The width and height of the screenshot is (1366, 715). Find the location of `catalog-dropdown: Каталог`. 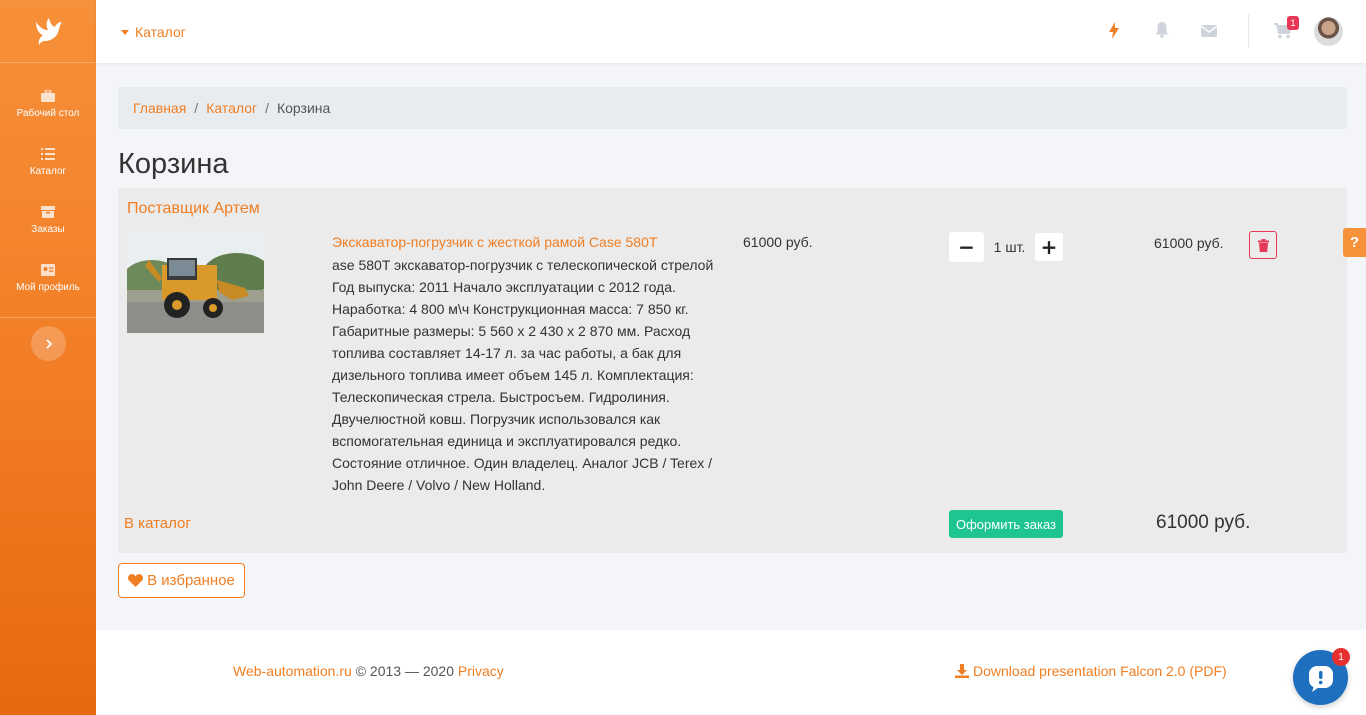

catalog-dropdown: Каталог is located at coordinates (153, 32).